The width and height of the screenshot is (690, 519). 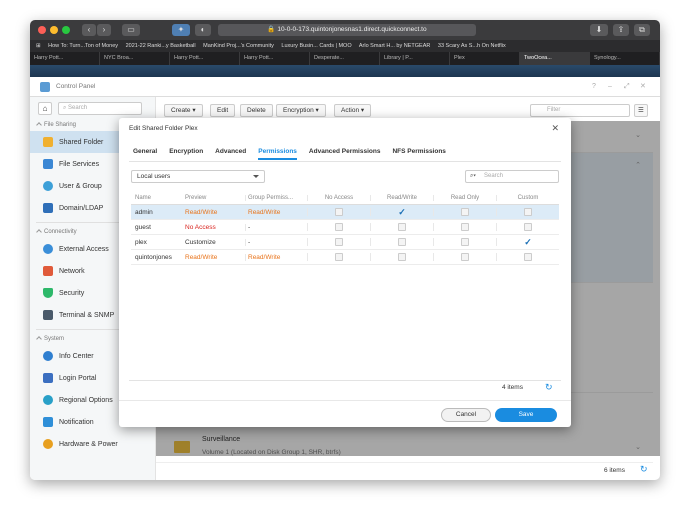 I want to click on delete-button: Delete, so click(x=256, y=110).